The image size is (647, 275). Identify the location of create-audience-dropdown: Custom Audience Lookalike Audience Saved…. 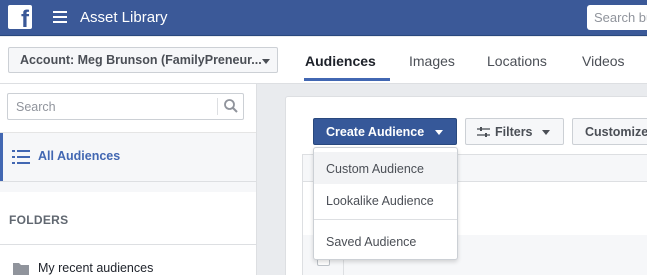
(385, 203).